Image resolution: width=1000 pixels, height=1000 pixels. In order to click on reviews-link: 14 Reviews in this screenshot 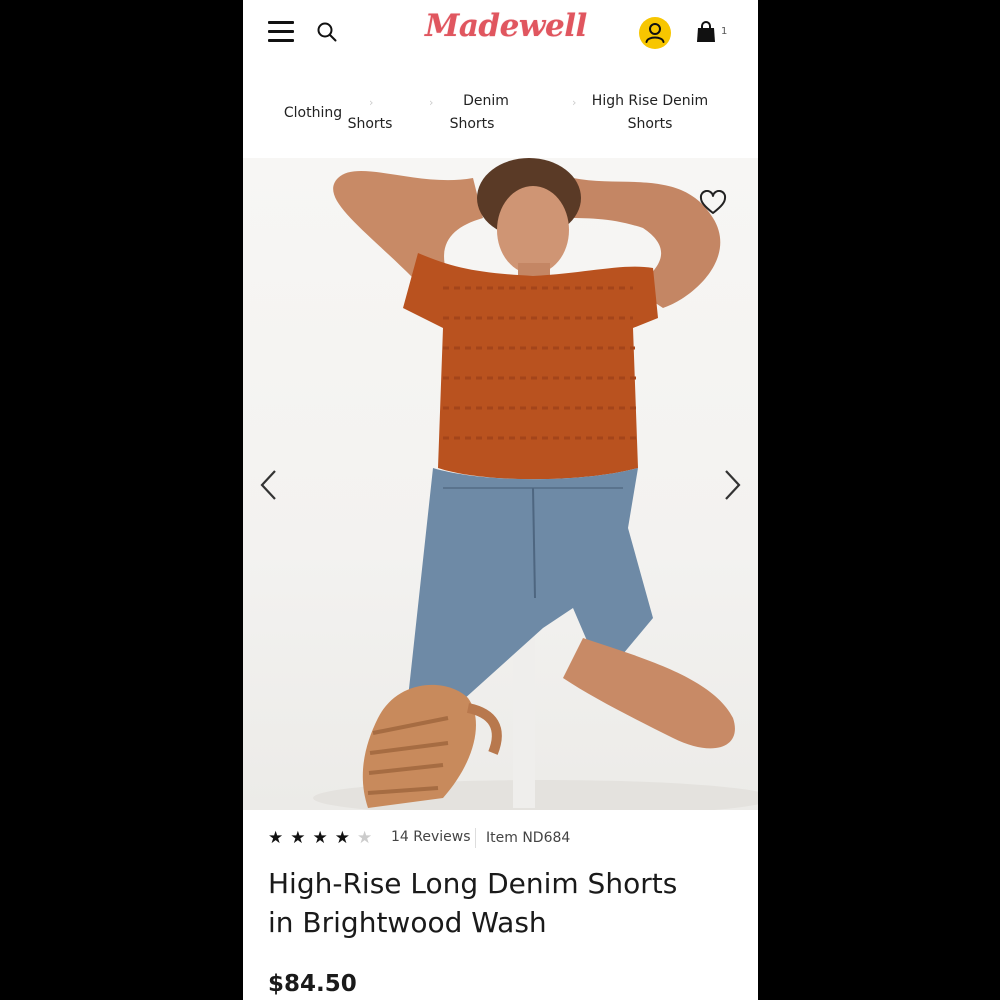, I will do `click(431, 837)`.